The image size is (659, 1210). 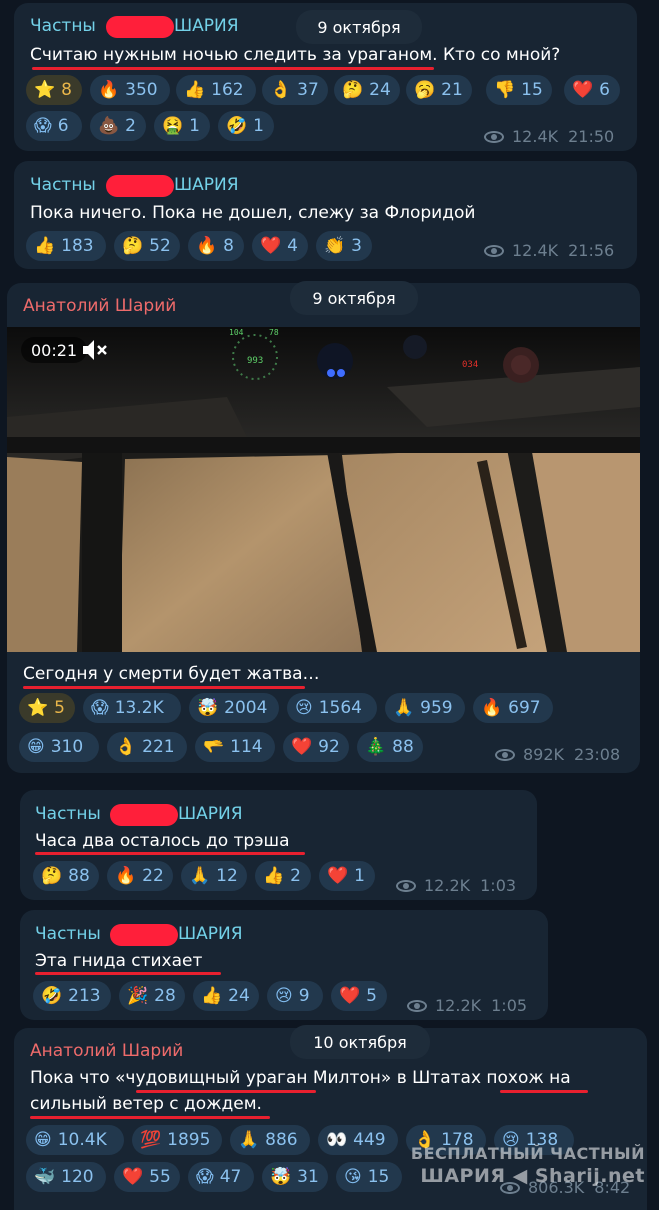 I want to click on hundred-points-icon: 💯, so click(x=151, y=1139).